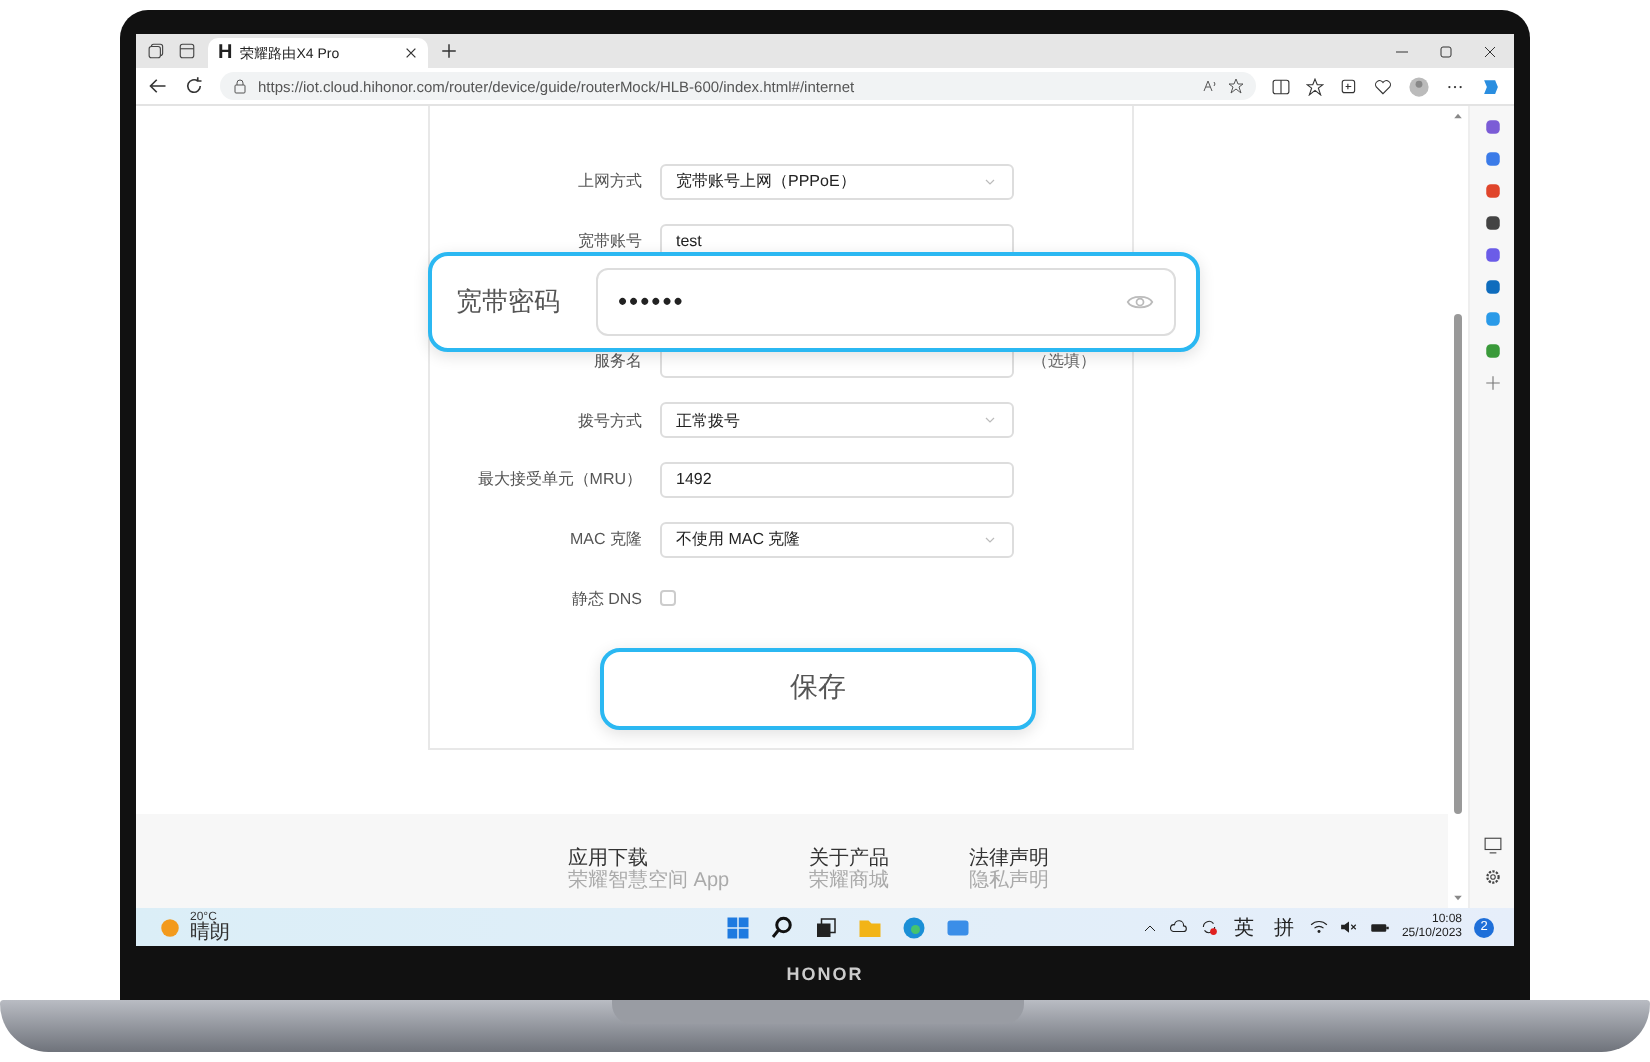  I want to click on input-method-button: 英, so click(1243, 927).